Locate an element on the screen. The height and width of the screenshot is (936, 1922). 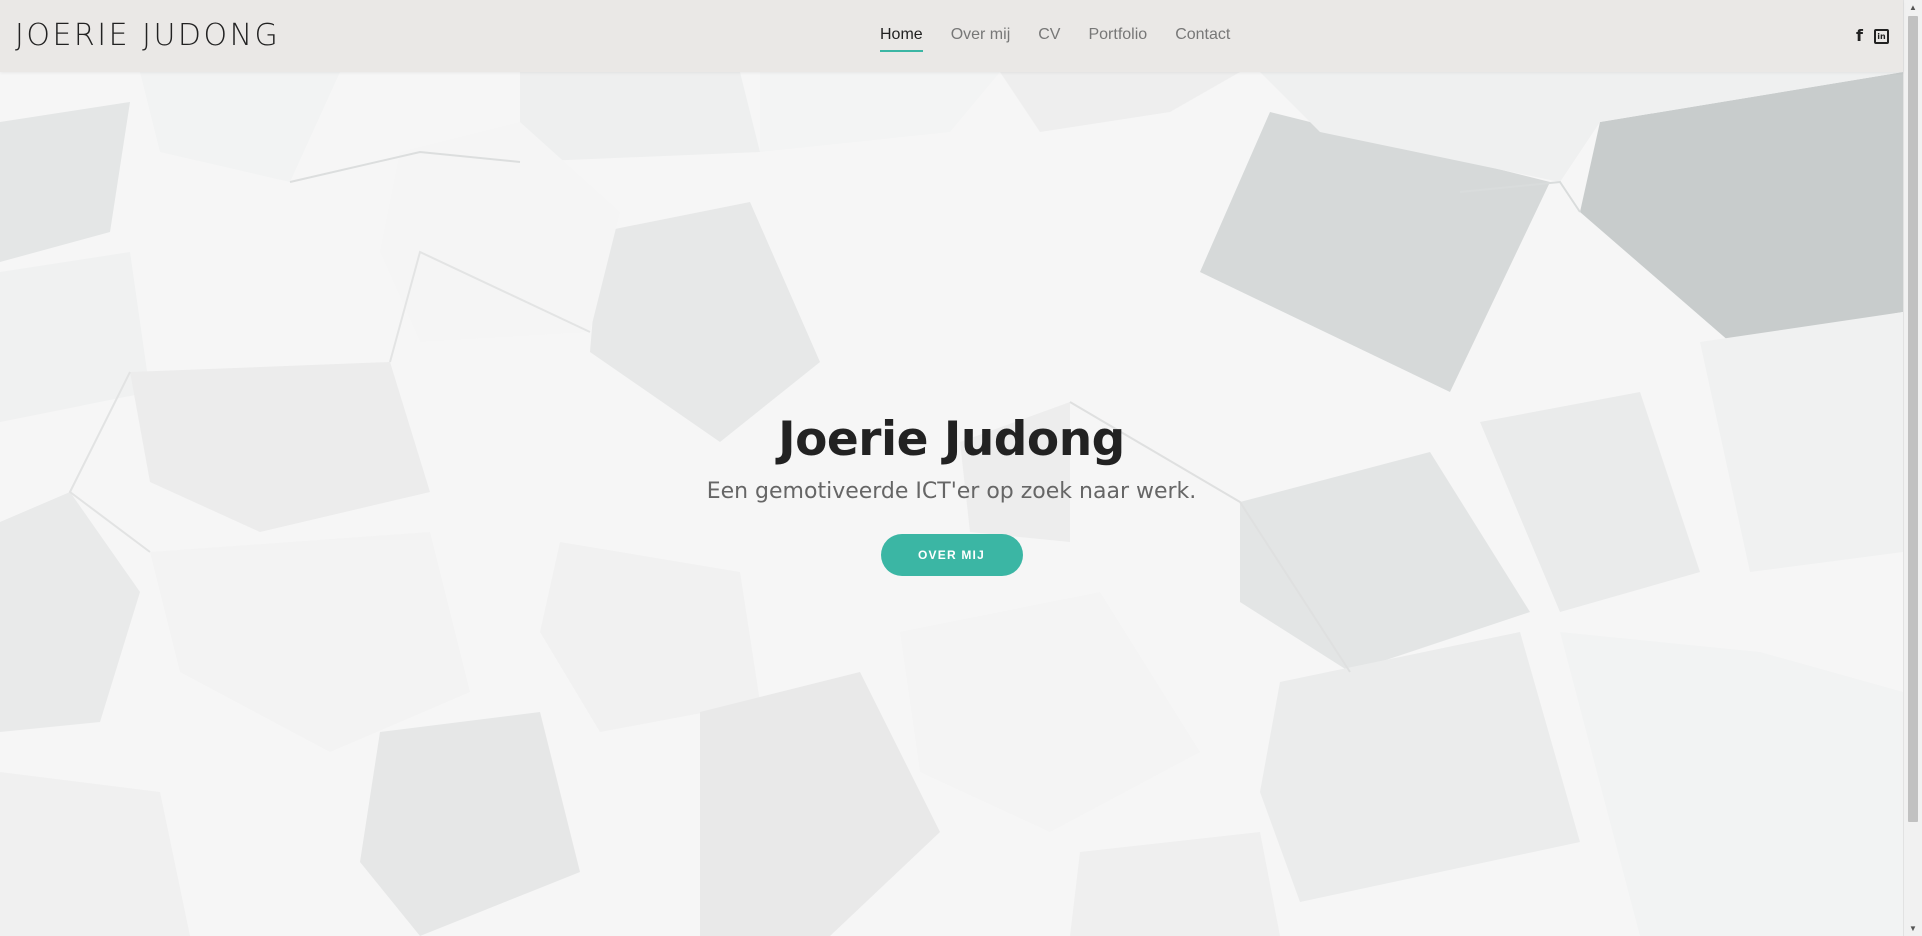
scroll-down-icon: ▼ is located at coordinates (1913, 928).